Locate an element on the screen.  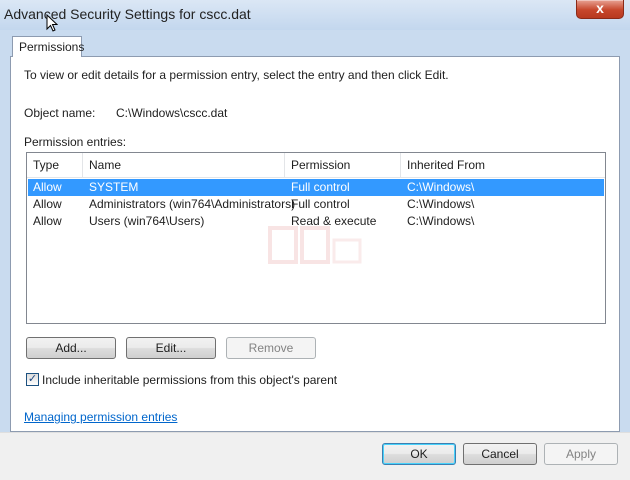
column-header-permission: Permission is located at coordinates (343, 165).